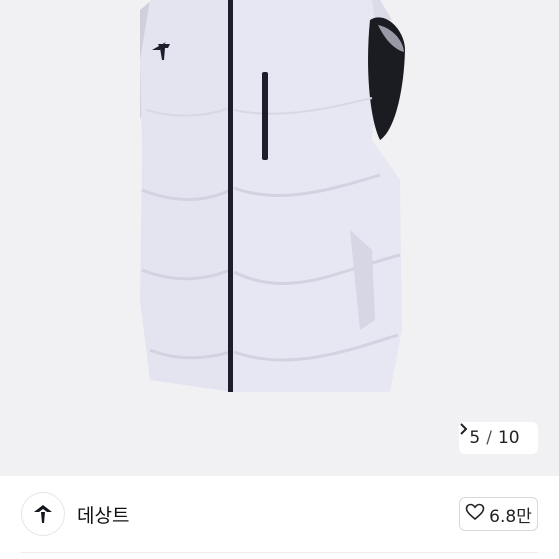  What do you see at coordinates (475, 514) in the screenshot?
I see `heart-outline-icon` at bounding box center [475, 514].